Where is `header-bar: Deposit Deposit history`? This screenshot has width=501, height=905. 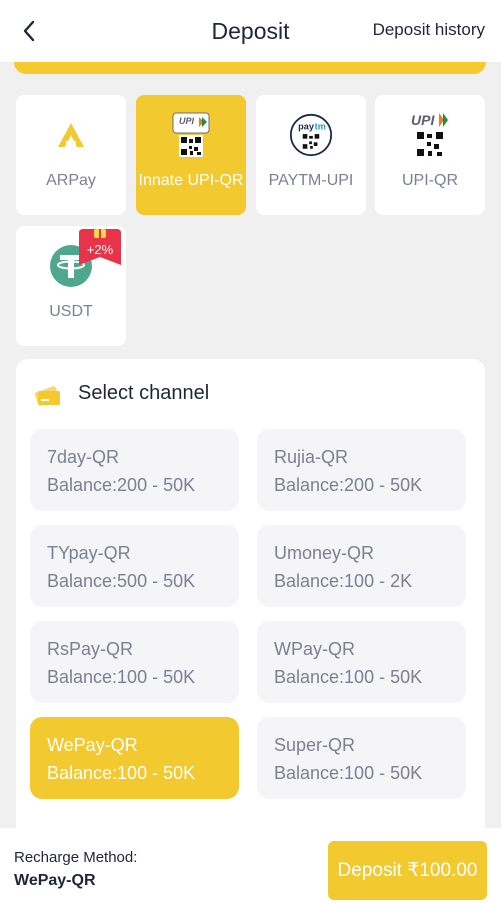 header-bar: Deposit Deposit history is located at coordinates (250, 31).